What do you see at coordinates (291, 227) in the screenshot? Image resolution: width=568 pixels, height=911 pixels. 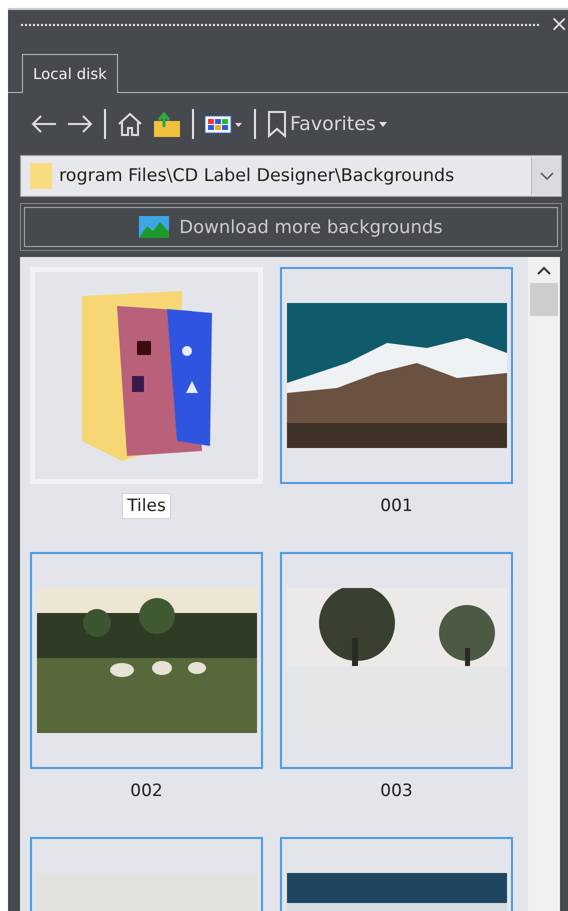 I see `download-backgrounds-button: Download more backgrounds` at bounding box center [291, 227].